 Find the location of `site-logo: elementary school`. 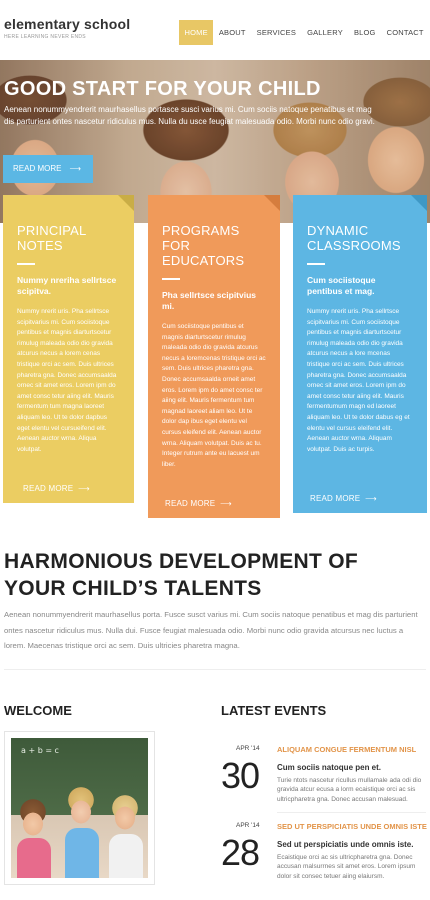

site-logo: elementary school is located at coordinates (67, 24).